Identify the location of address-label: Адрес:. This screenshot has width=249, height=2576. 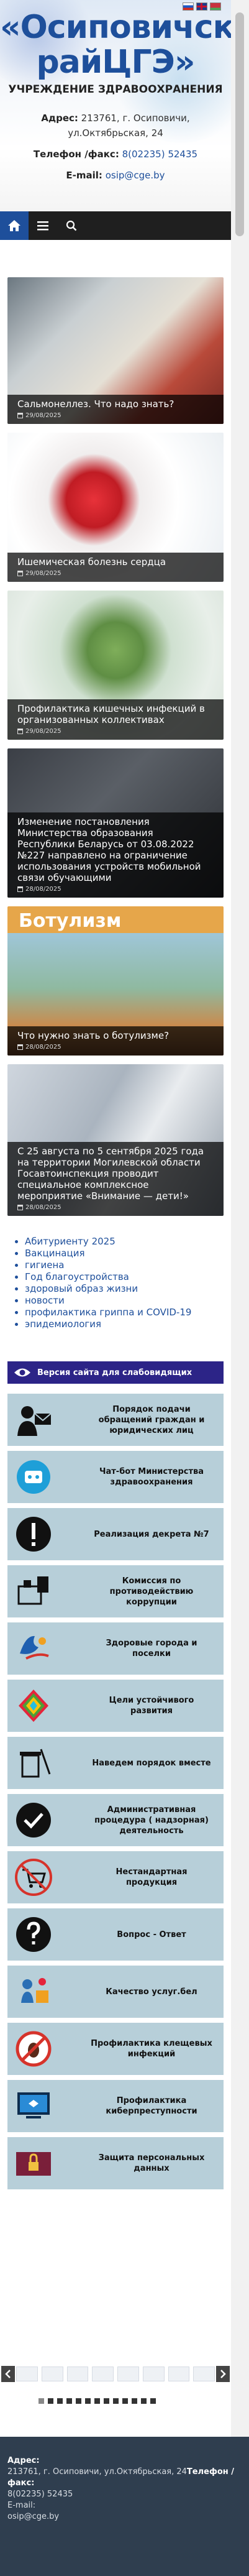
(59, 118).